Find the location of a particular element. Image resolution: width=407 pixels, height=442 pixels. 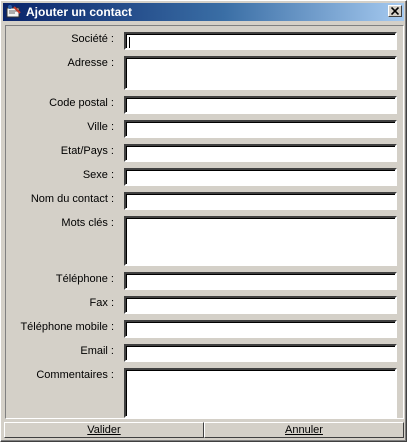

state-country-field is located at coordinates (260, 153).